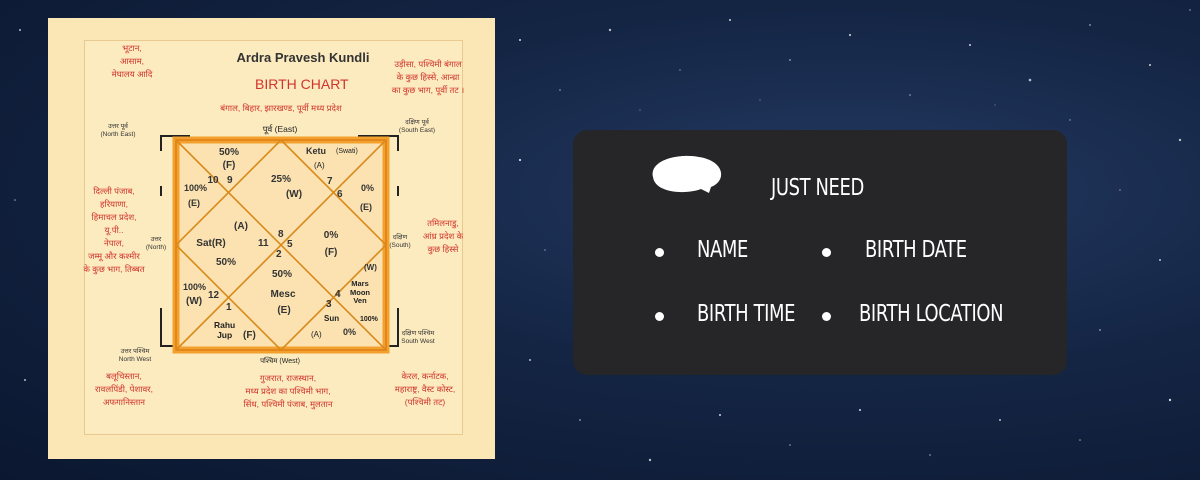 The width and height of the screenshot is (1200, 480). I want to click on sat-label: Sat(R), so click(211, 243).